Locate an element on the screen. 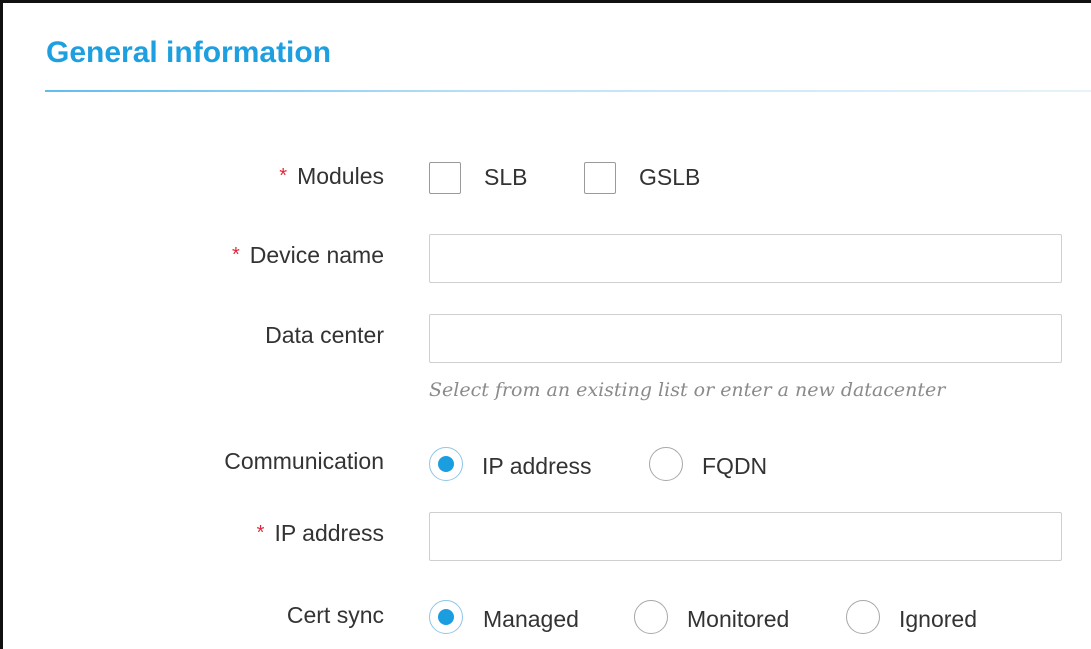 This screenshot has width=1091, height=649. ip-address-input is located at coordinates (745, 536).